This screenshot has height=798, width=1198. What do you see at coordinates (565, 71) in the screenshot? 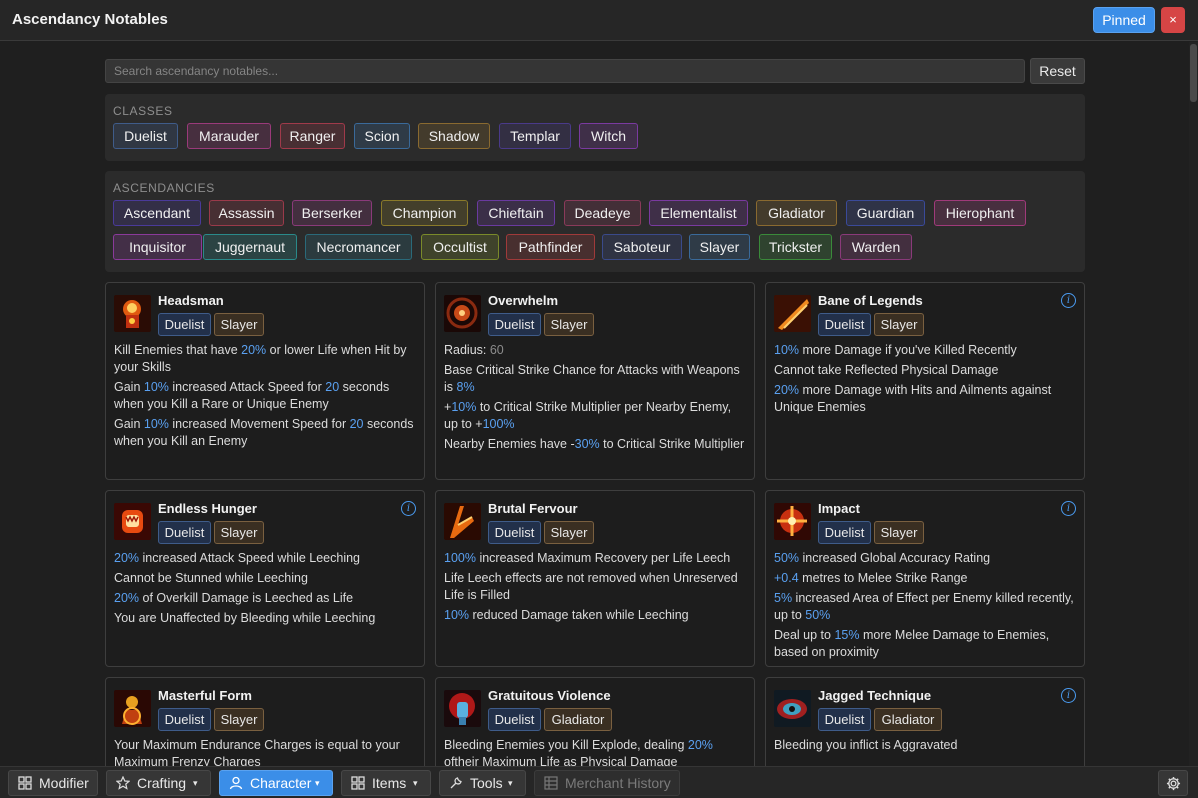
I see `search-input` at bounding box center [565, 71].